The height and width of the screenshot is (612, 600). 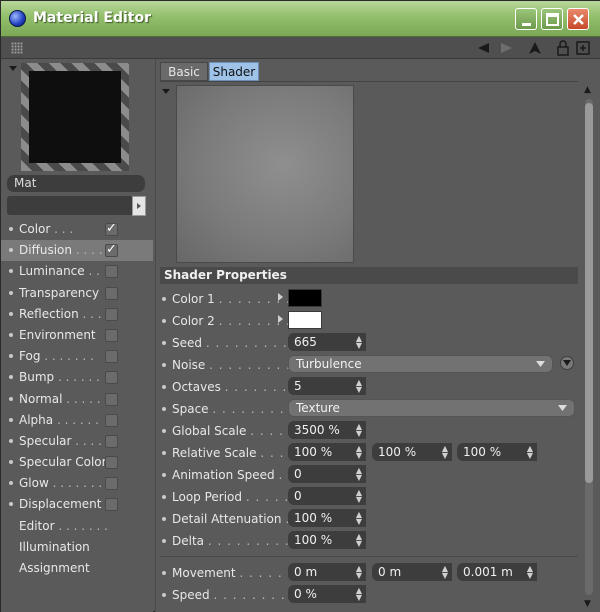 What do you see at coordinates (535, 48) in the screenshot?
I see `up-arrow-icon` at bounding box center [535, 48].